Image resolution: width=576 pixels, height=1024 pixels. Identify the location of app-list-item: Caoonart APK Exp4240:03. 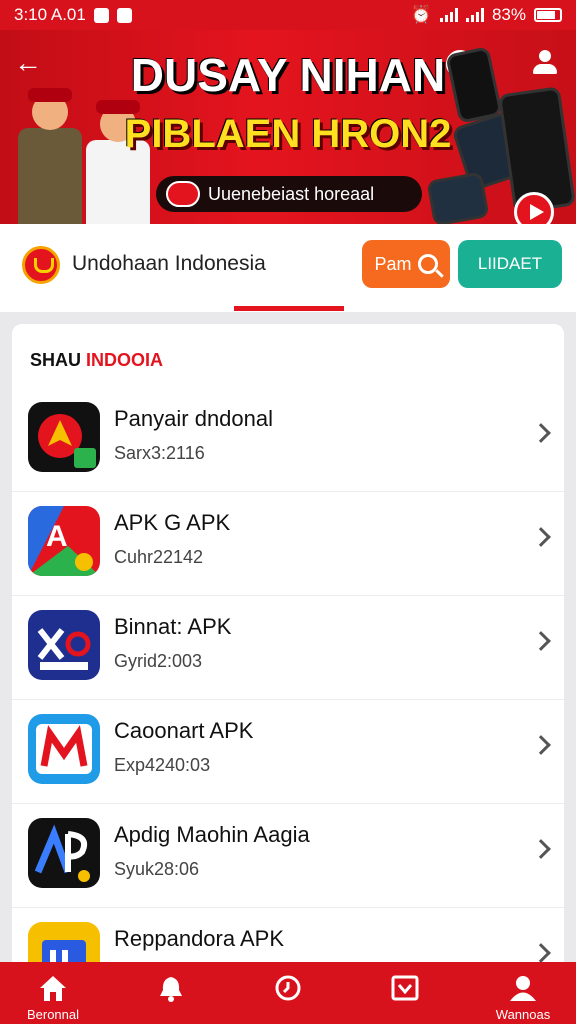
(288, 752).